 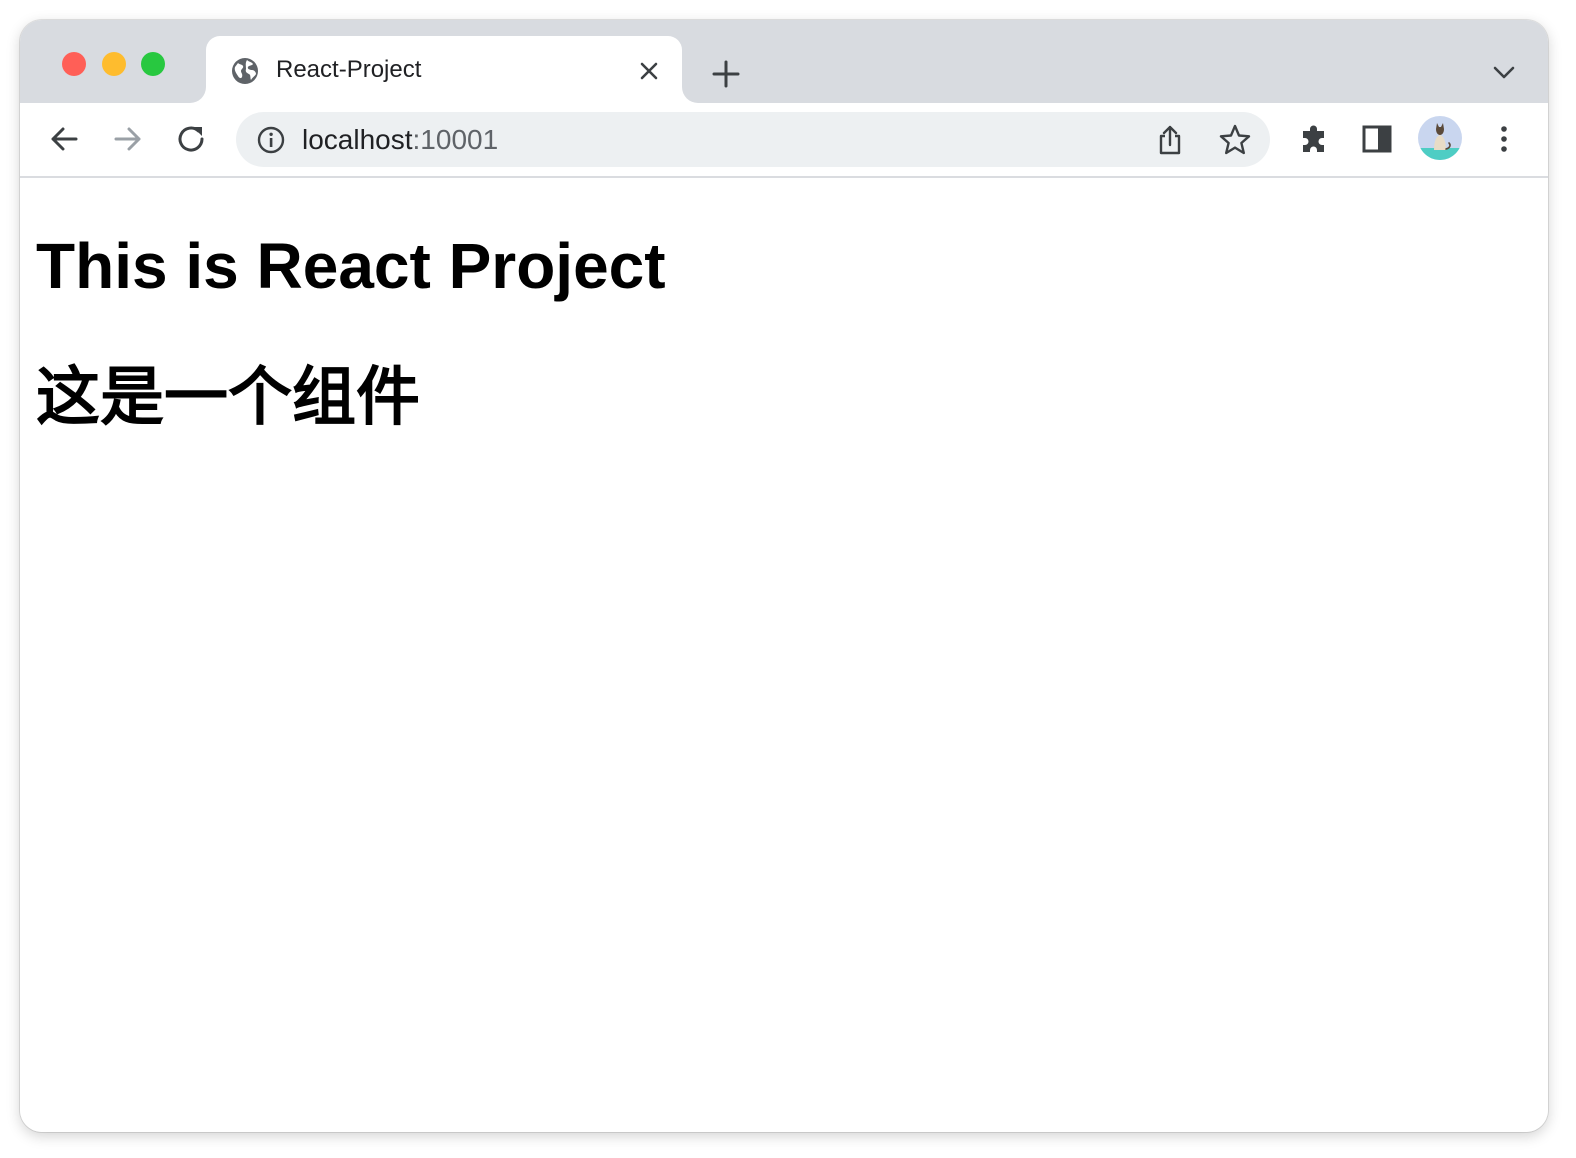 I want to click on info-icon, so click(x=271, y=140).